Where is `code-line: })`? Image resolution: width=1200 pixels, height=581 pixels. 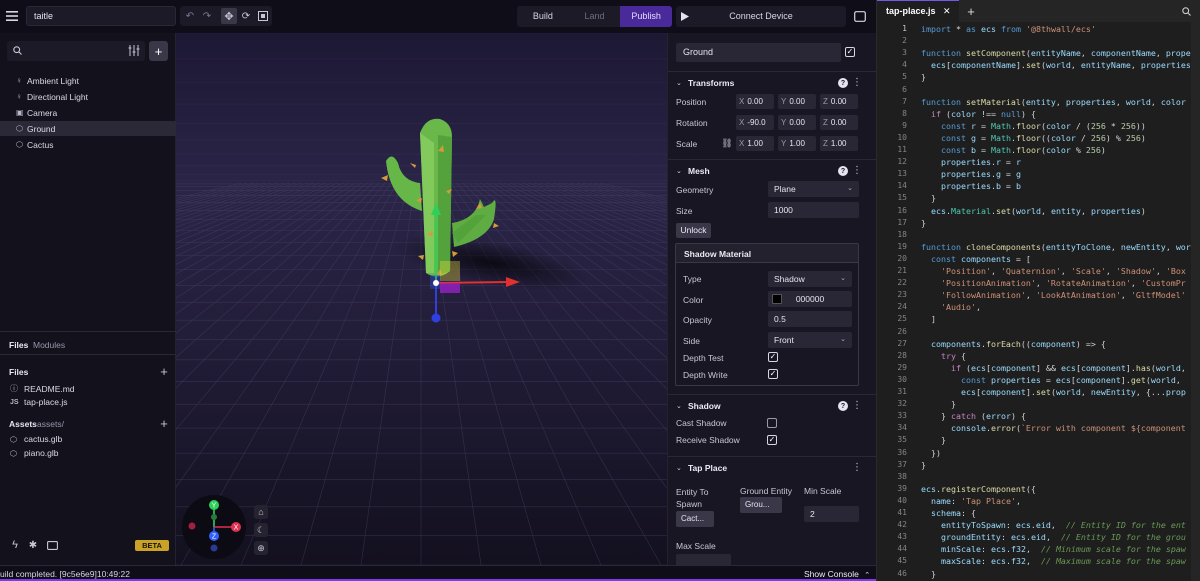 code-line: }) is located at coordinates (931, 453).